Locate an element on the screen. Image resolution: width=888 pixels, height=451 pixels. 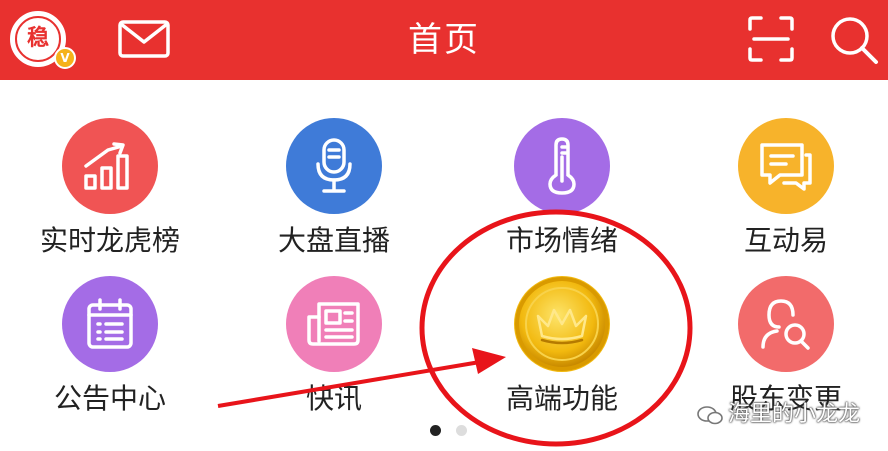
grid-item-market-live: 大盘直播 is located at coordinates (334, 193).